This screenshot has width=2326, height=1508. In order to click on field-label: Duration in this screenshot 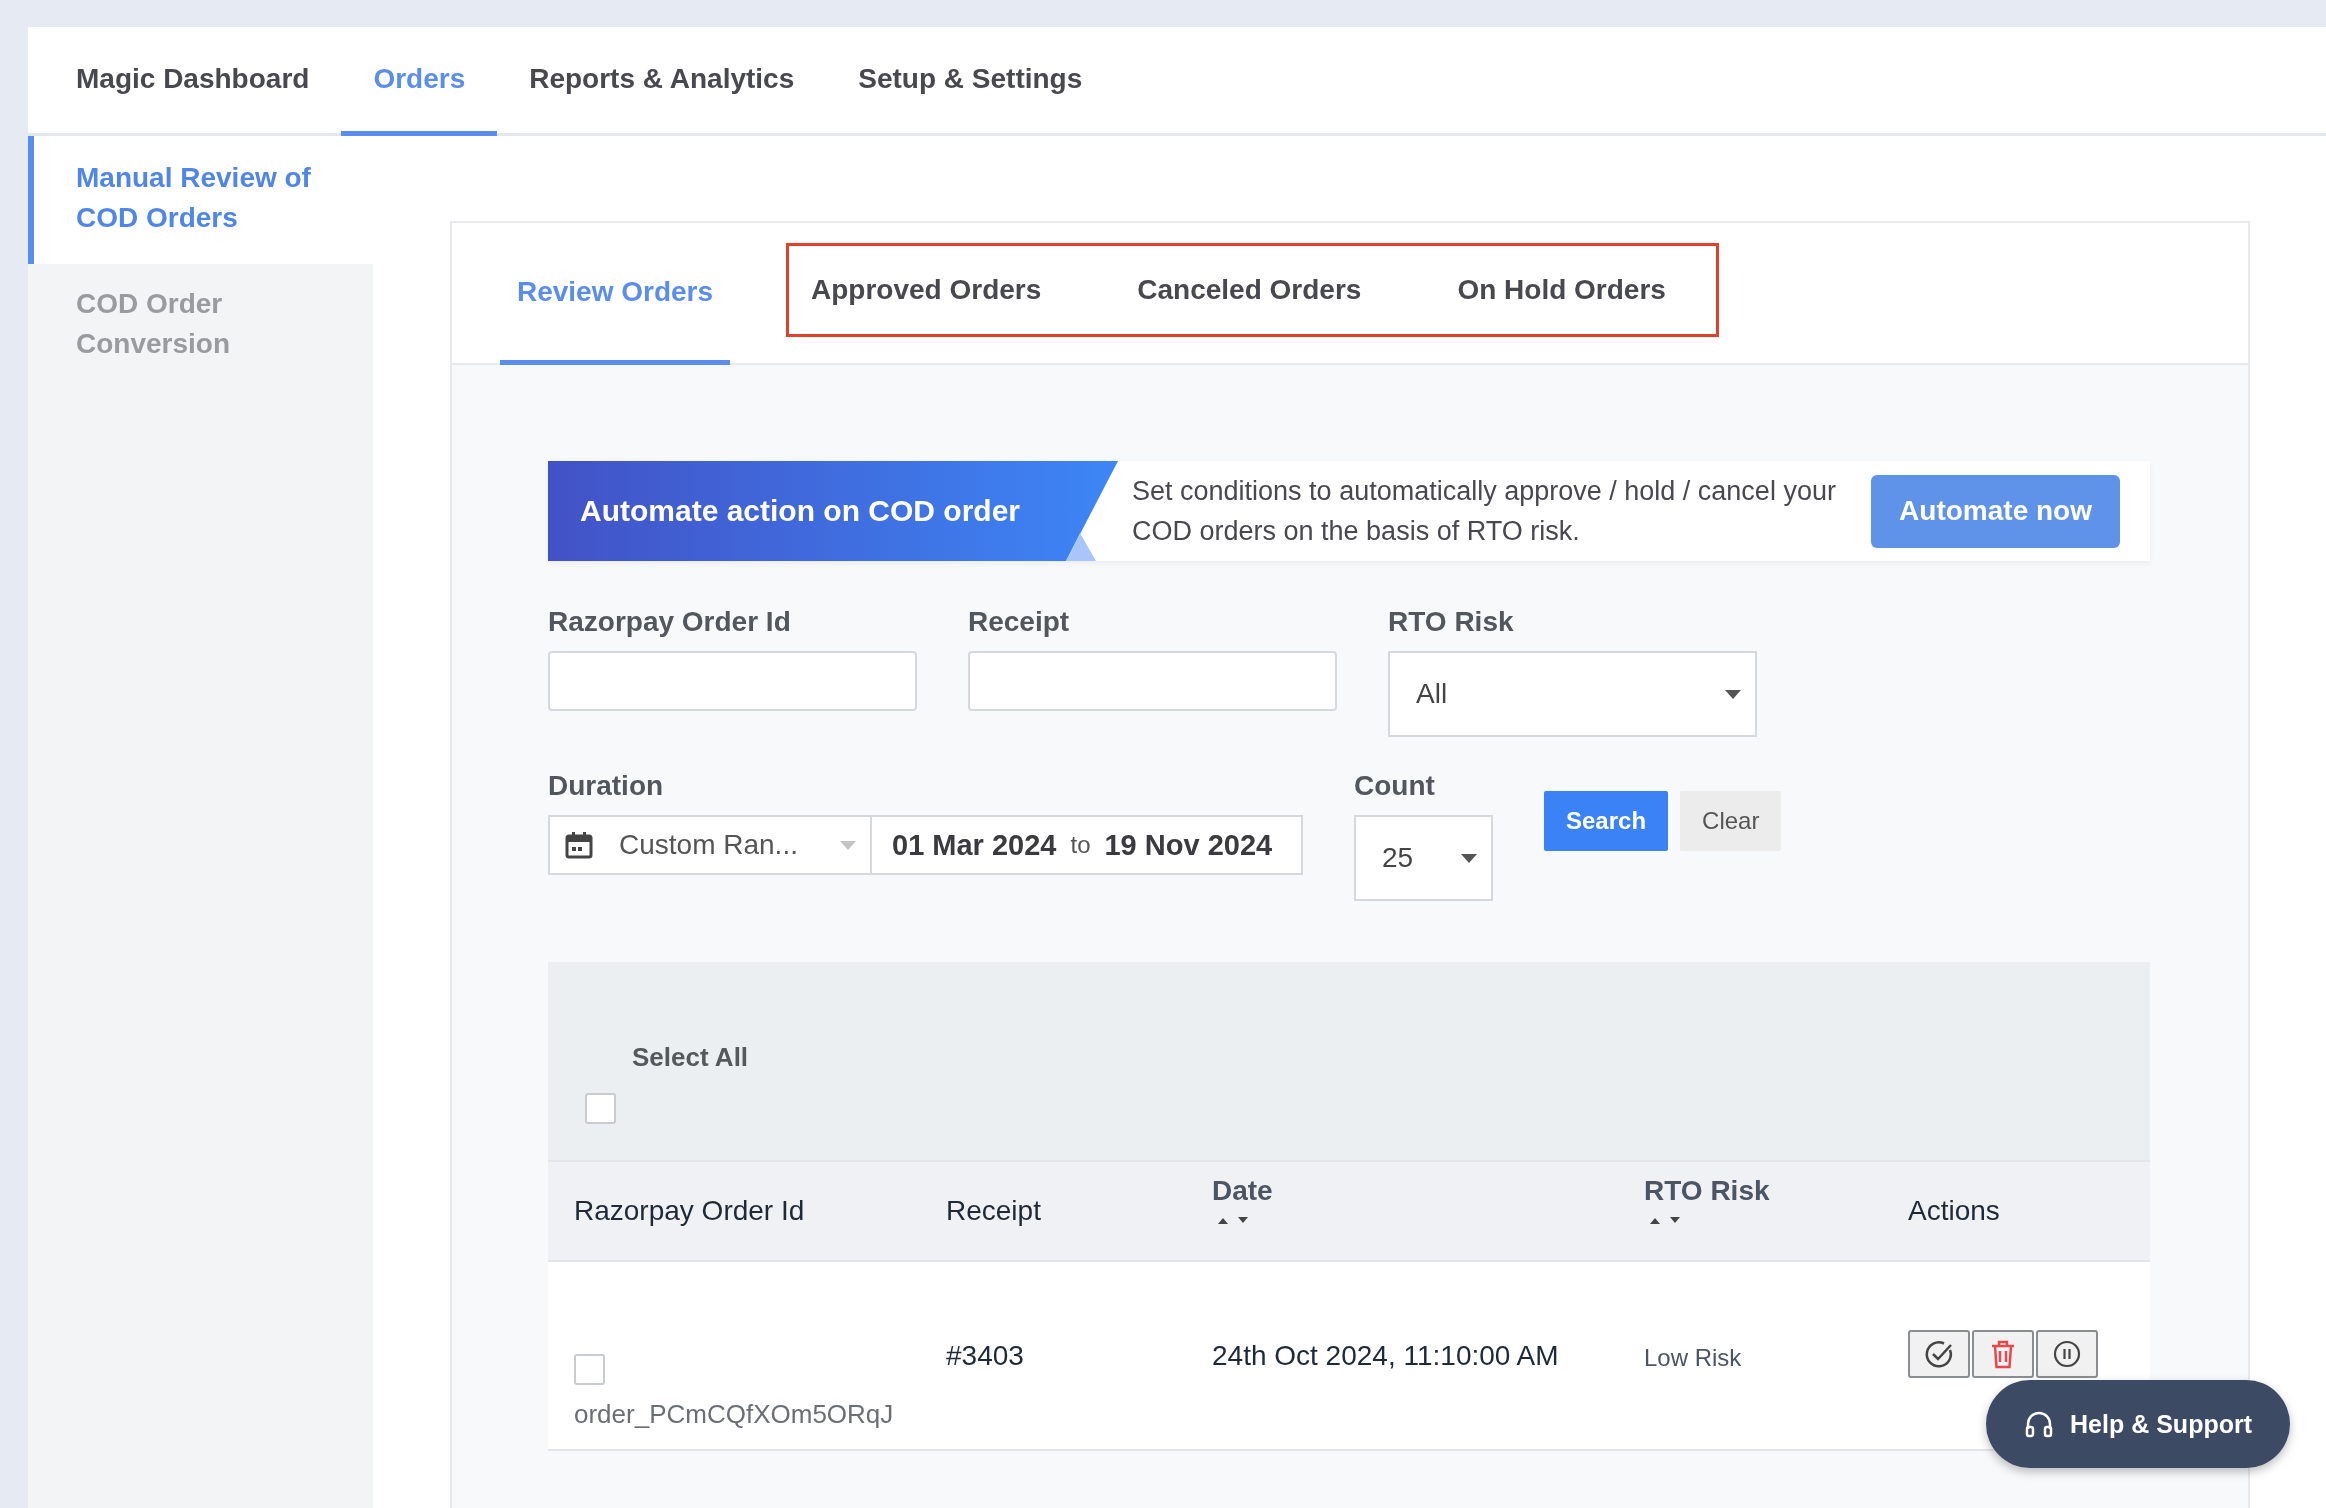, I will do `click(606, 786)`.